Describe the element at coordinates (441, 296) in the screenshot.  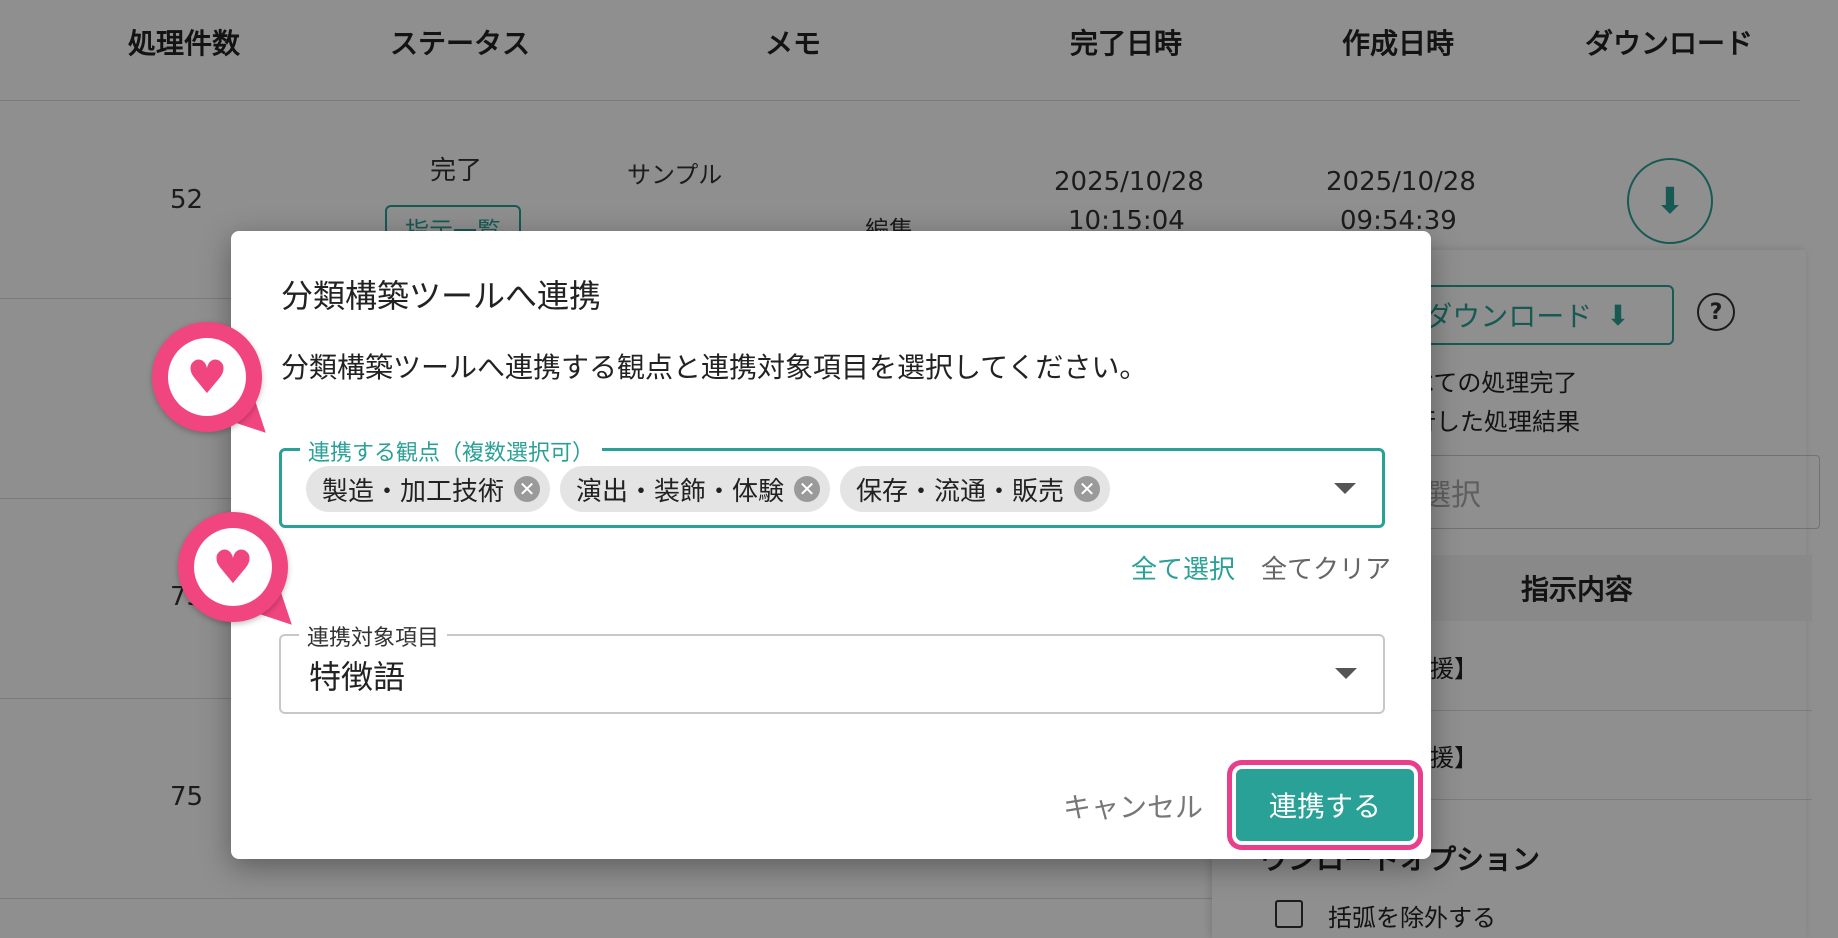
I see `dialog-title: 分類構築ツールへ連携` at that location.